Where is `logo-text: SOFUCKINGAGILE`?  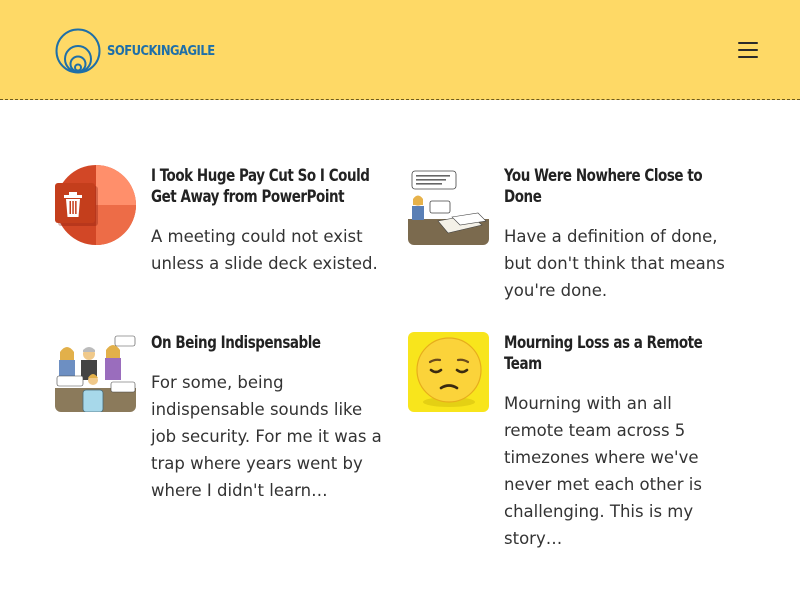
logo-text: SOFUCKINGAGILE is located at coordinates (161, 51).